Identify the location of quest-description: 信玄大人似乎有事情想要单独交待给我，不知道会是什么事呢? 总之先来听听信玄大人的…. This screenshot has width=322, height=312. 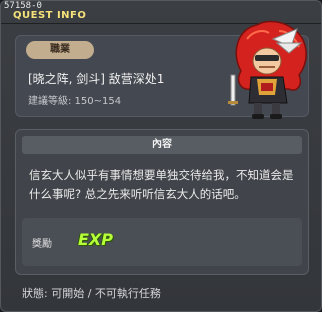
(161, 184).